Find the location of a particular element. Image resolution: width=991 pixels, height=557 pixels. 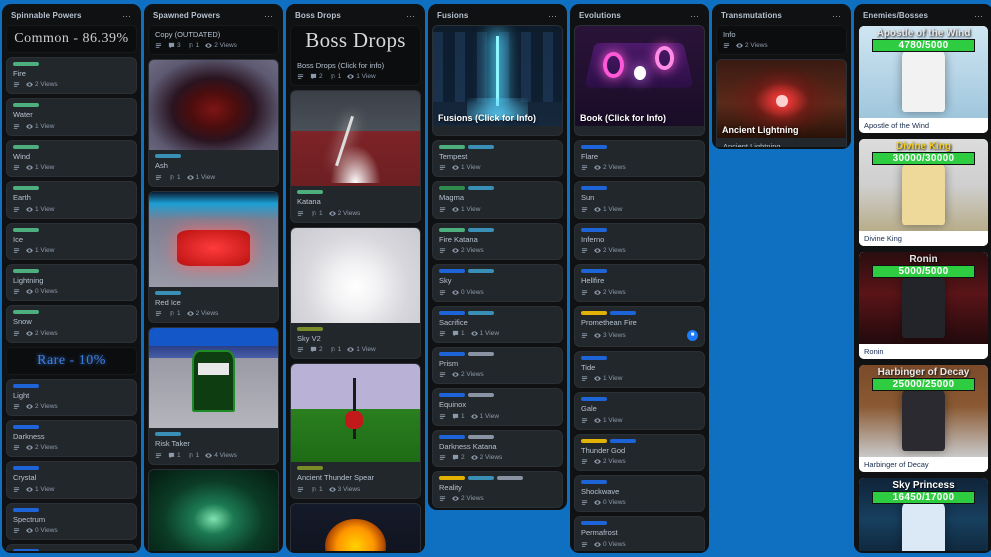

card: Katana 1 2 Views is located at coordinates (355, 156).